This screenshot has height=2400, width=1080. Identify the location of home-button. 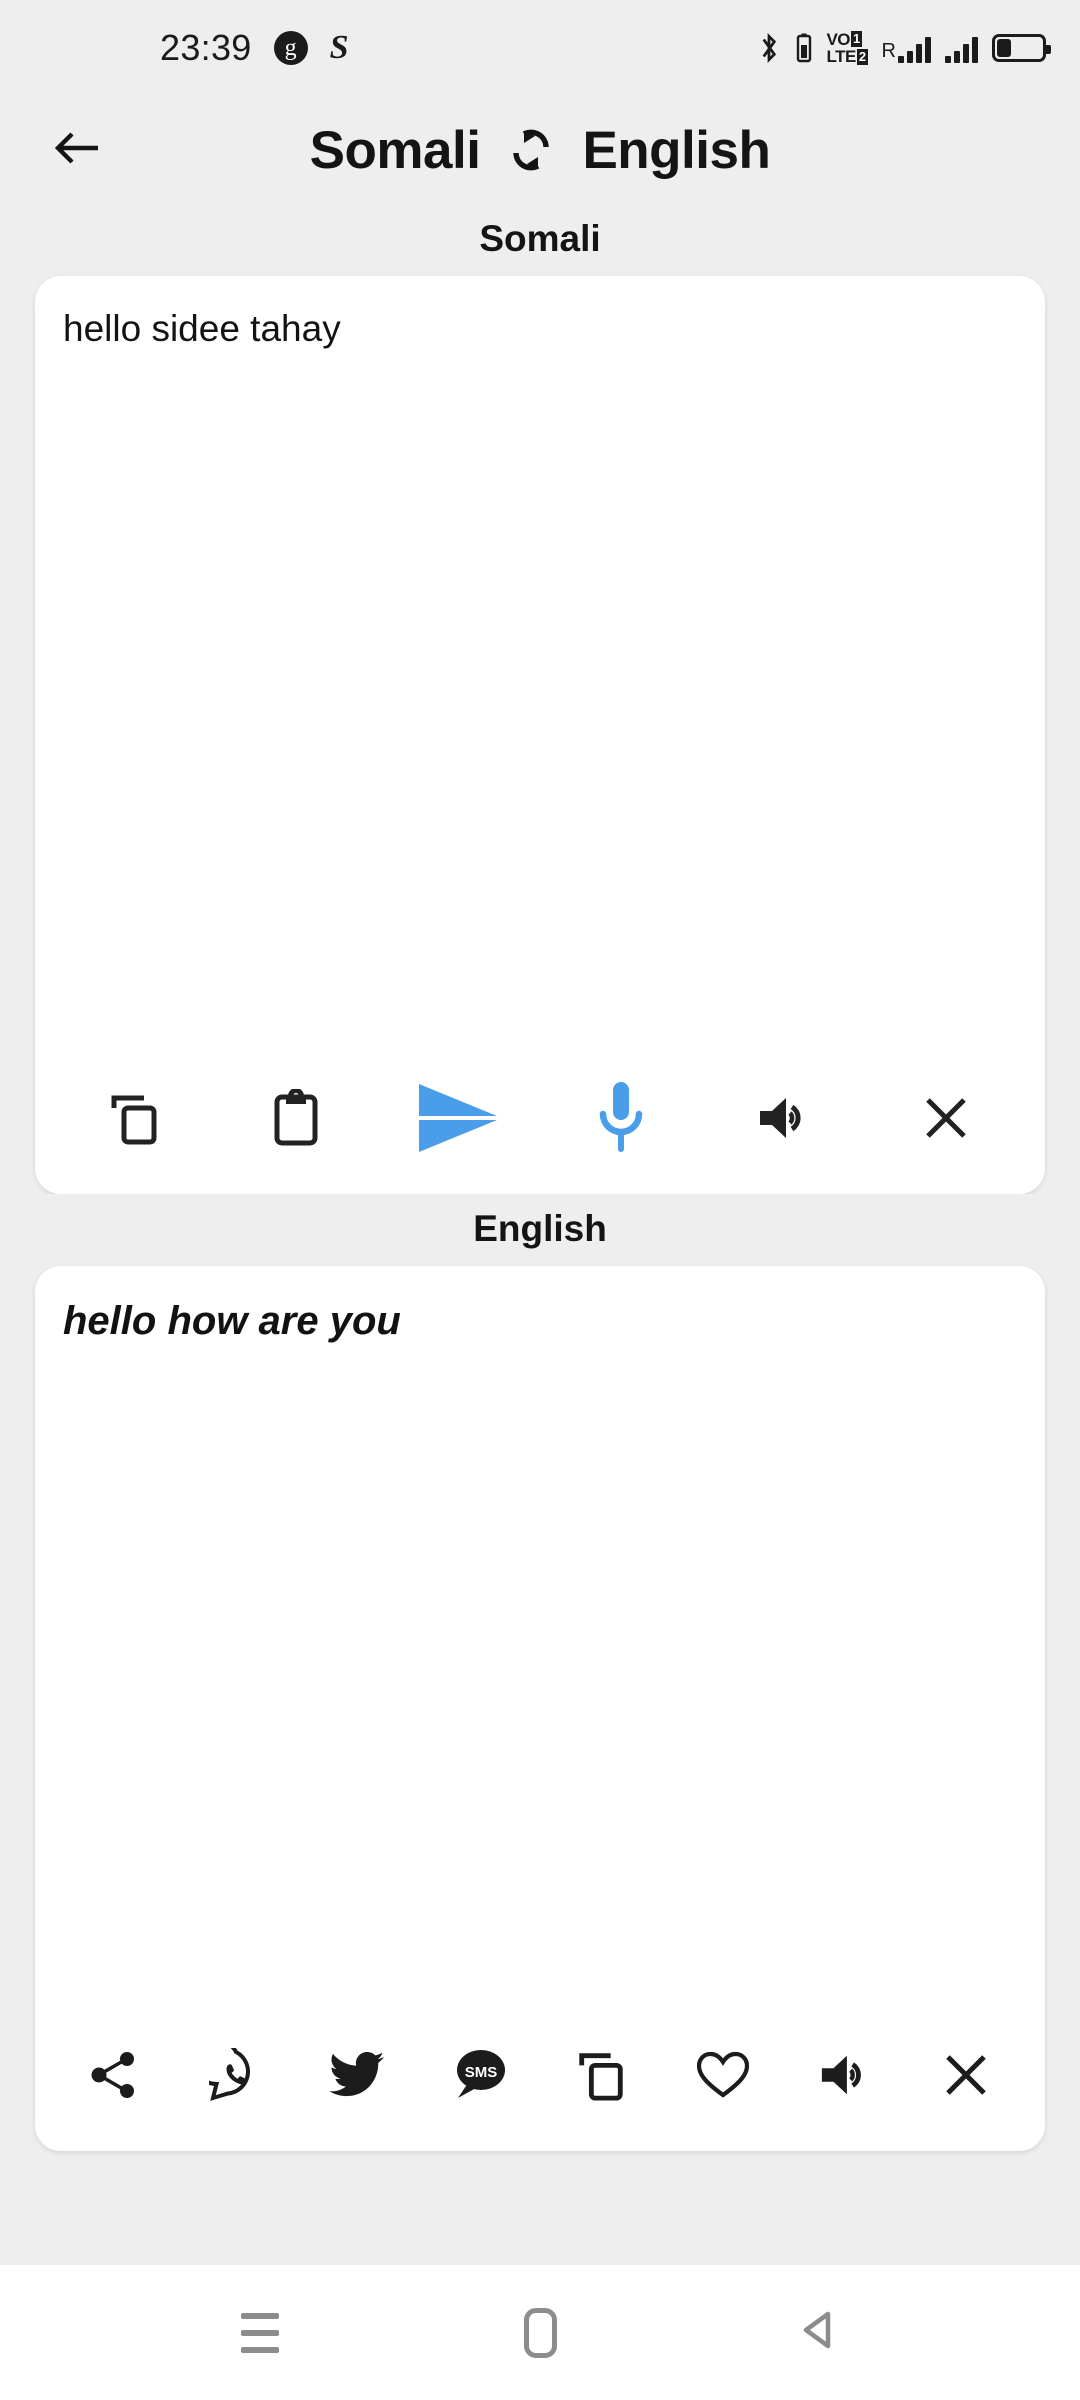
(540, 2333).